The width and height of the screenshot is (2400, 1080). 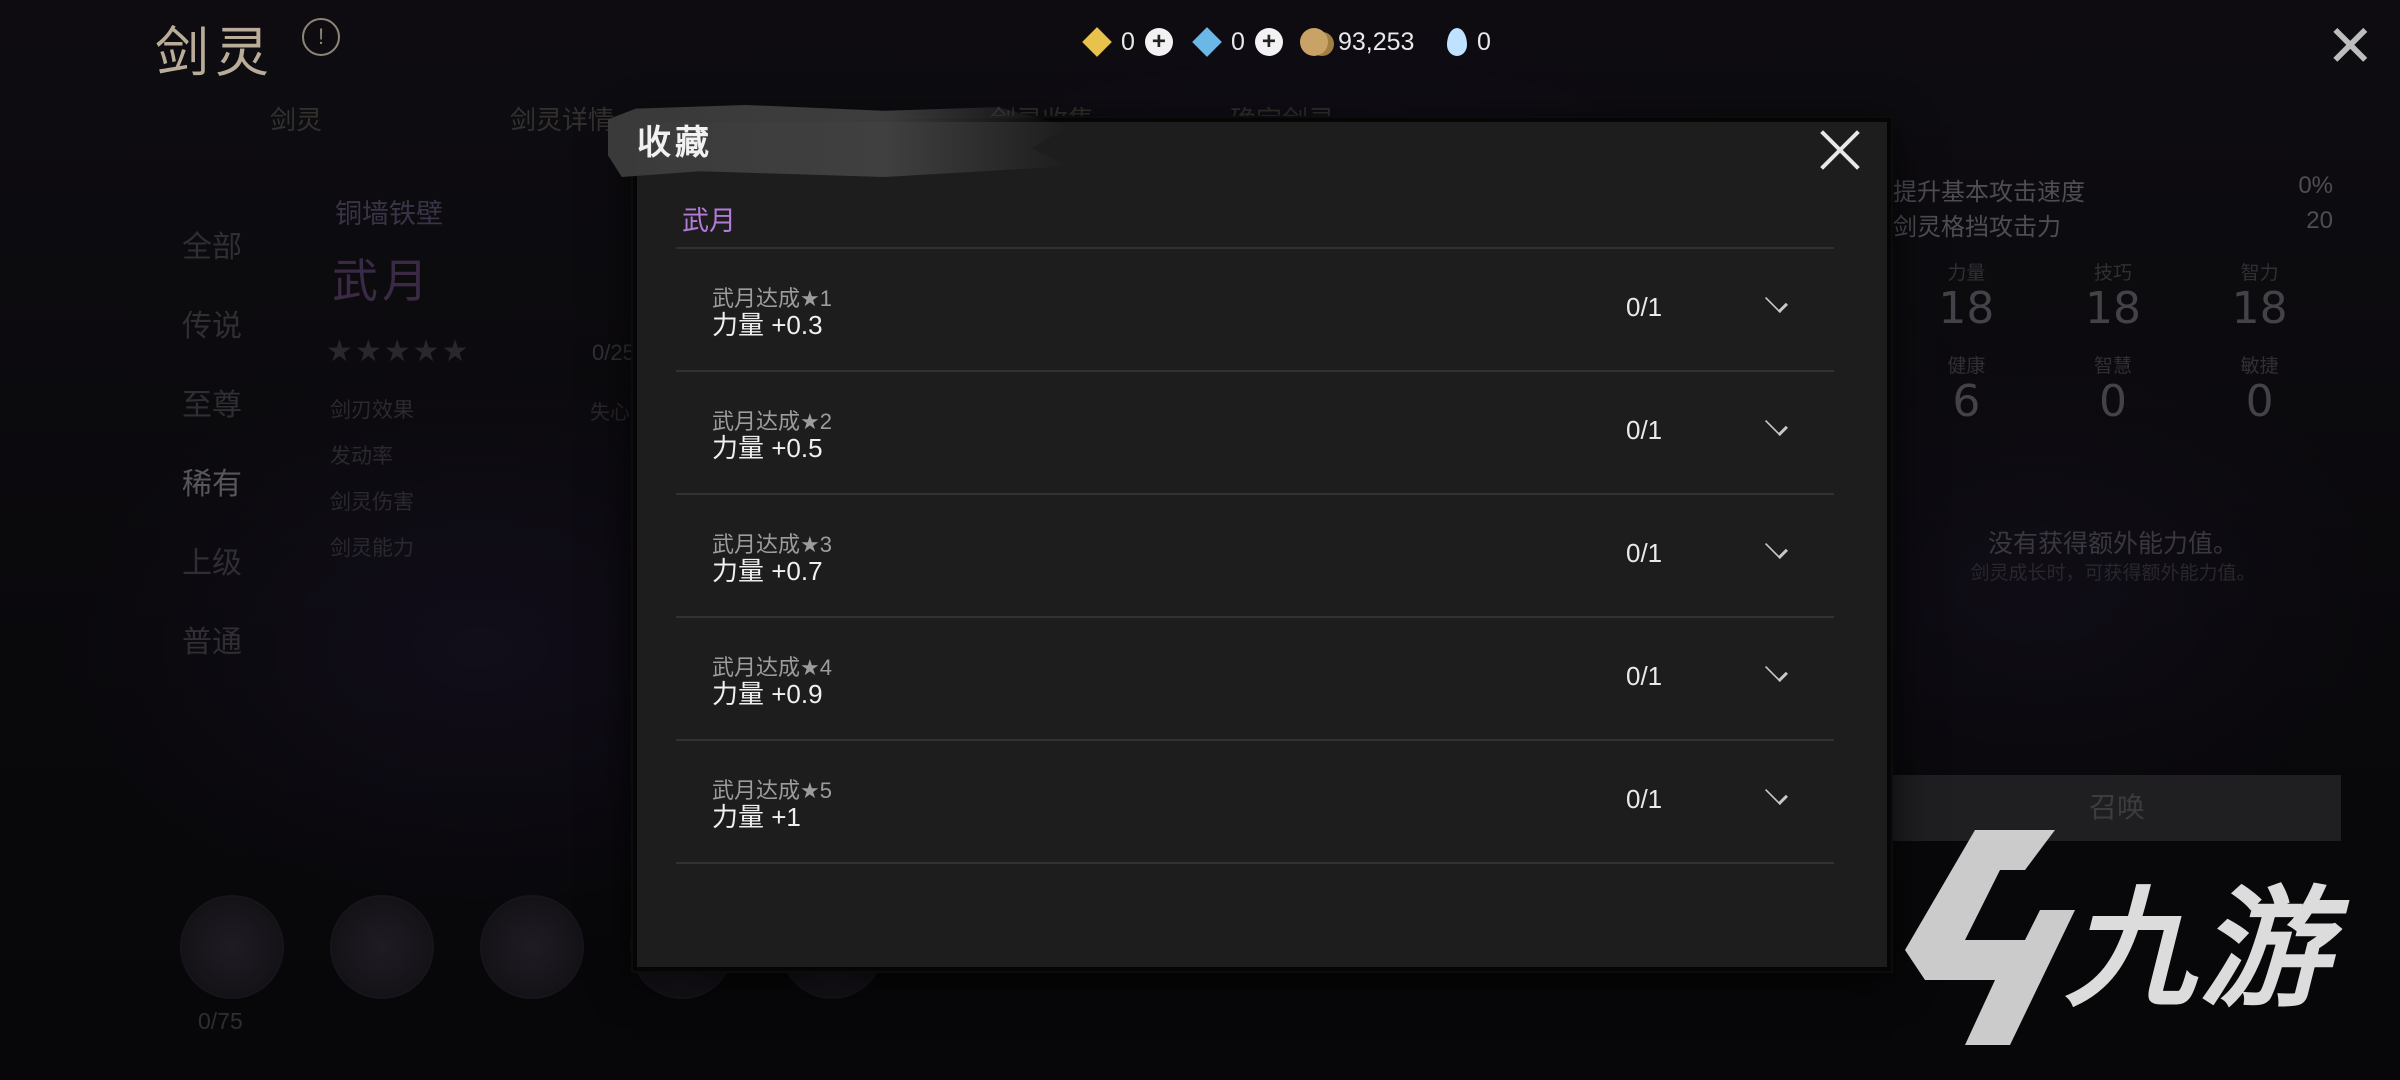 What do you see at coordinates (756, 817) in the screenshot?
I see `item-reward: 力量 +1` at bounding box center [756, 817].